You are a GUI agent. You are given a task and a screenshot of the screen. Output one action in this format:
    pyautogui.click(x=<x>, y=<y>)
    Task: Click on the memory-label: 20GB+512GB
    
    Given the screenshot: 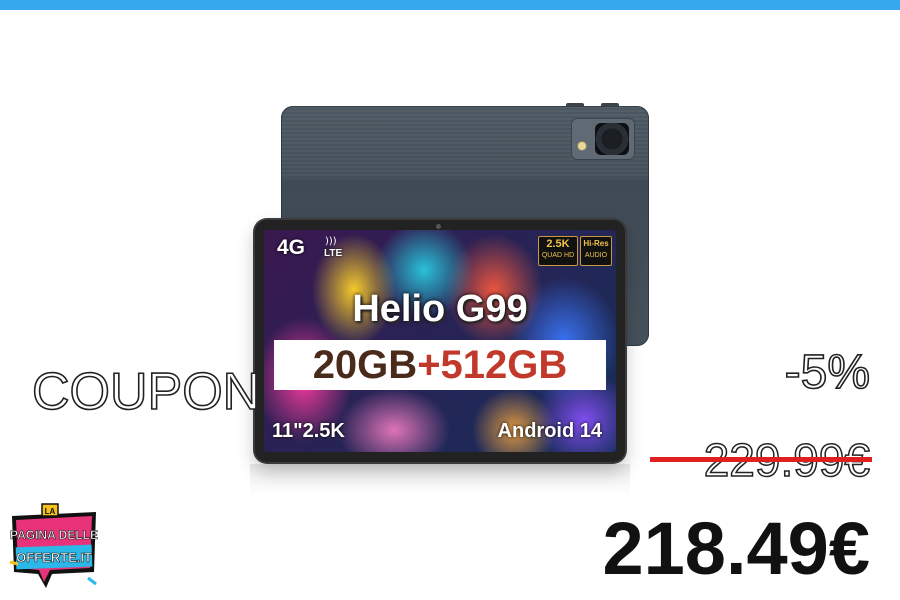 What is the action you would take?
    pyautogui.click(x=440, y=365)
    